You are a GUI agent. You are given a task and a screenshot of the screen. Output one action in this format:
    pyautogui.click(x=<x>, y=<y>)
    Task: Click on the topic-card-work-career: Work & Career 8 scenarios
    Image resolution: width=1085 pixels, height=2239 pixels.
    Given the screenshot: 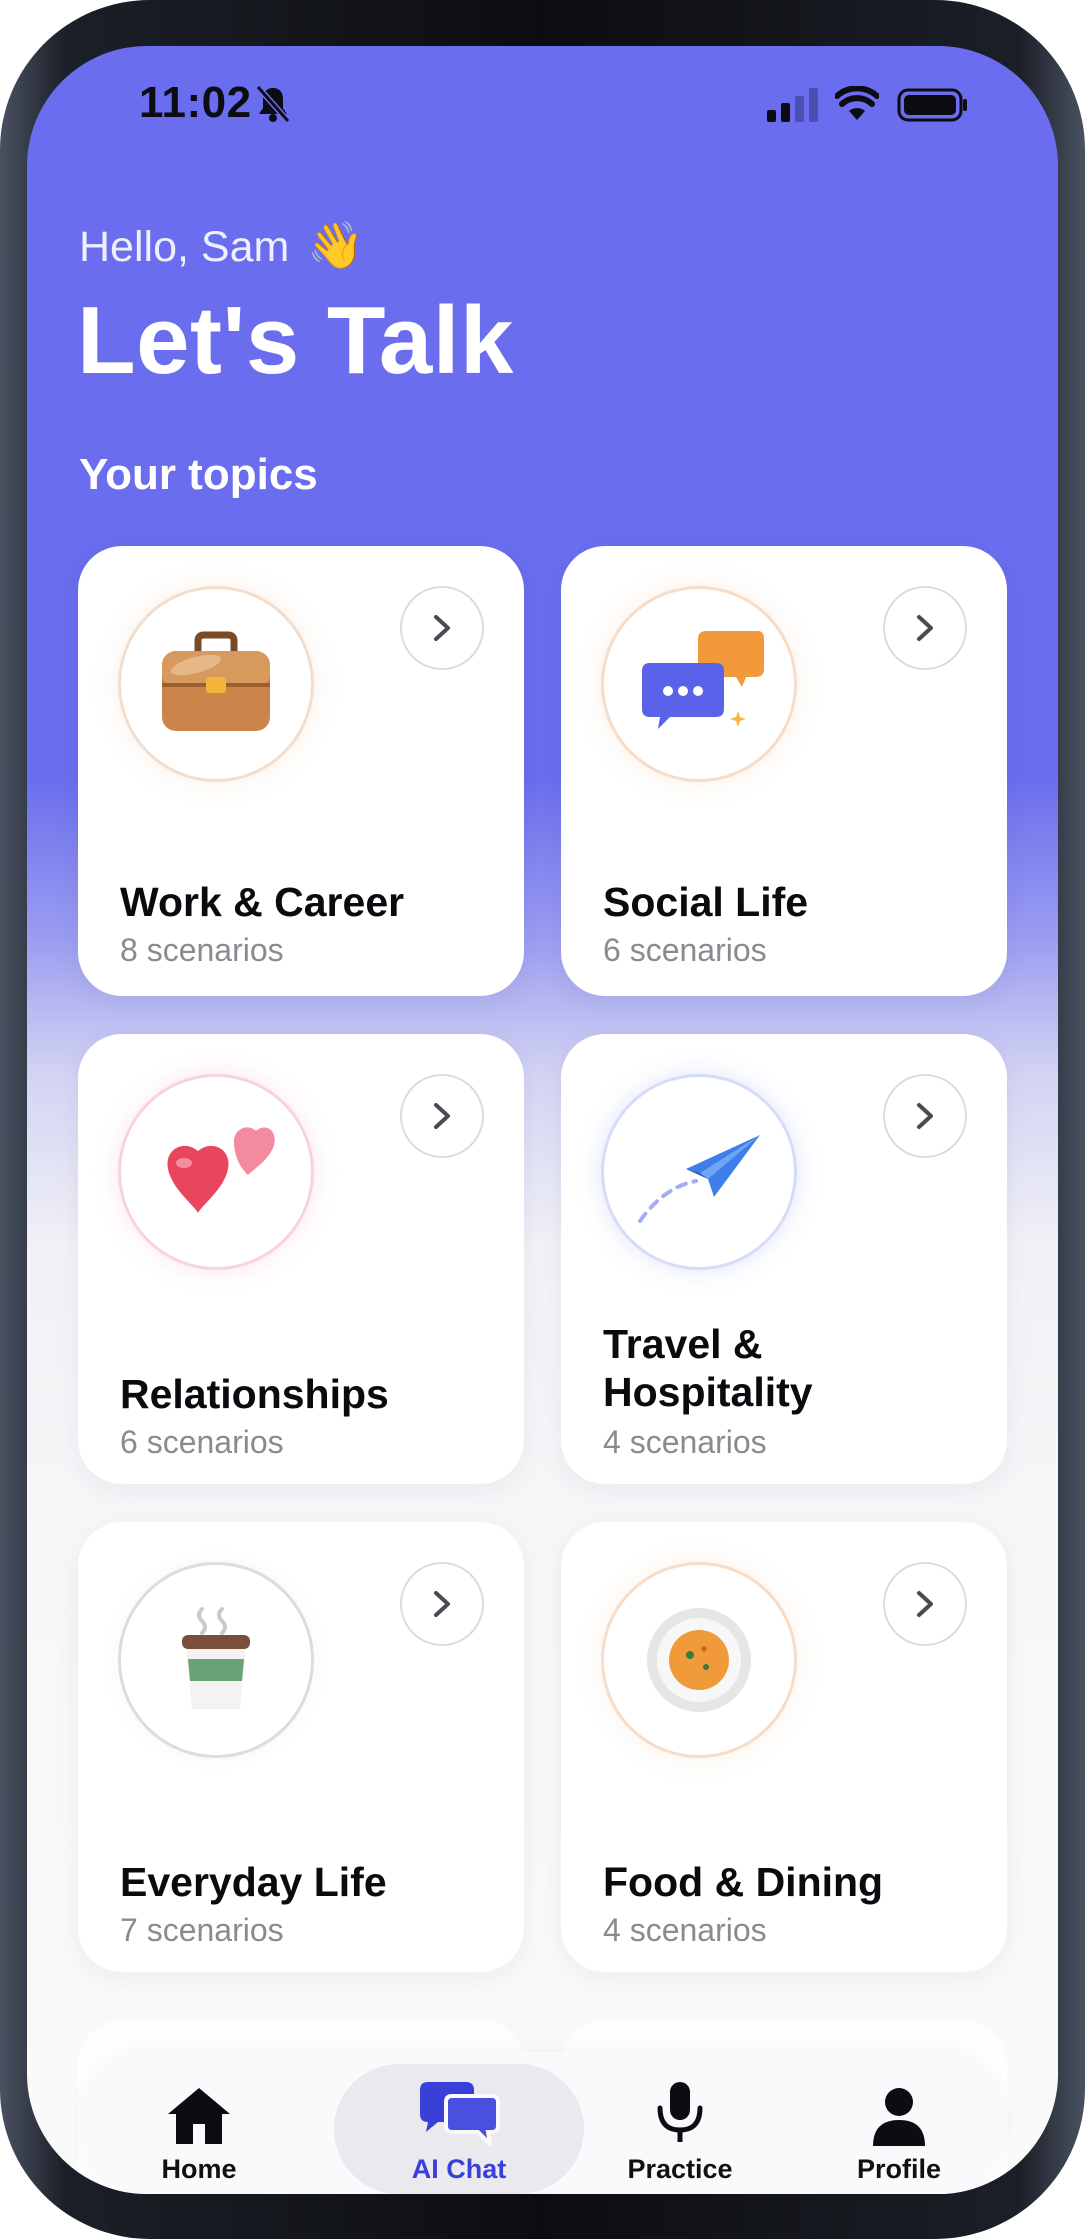 What is the action you would take?
    pyautogui.click(x=301, y=771)
    